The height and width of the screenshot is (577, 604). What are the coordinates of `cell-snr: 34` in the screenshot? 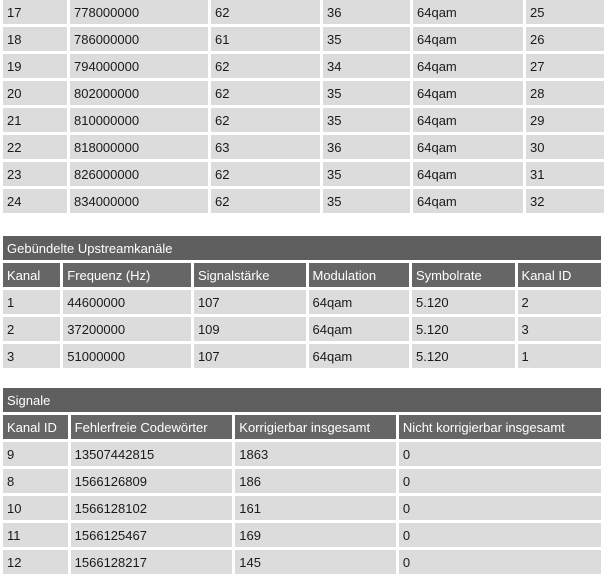 It's located at (366, 66).